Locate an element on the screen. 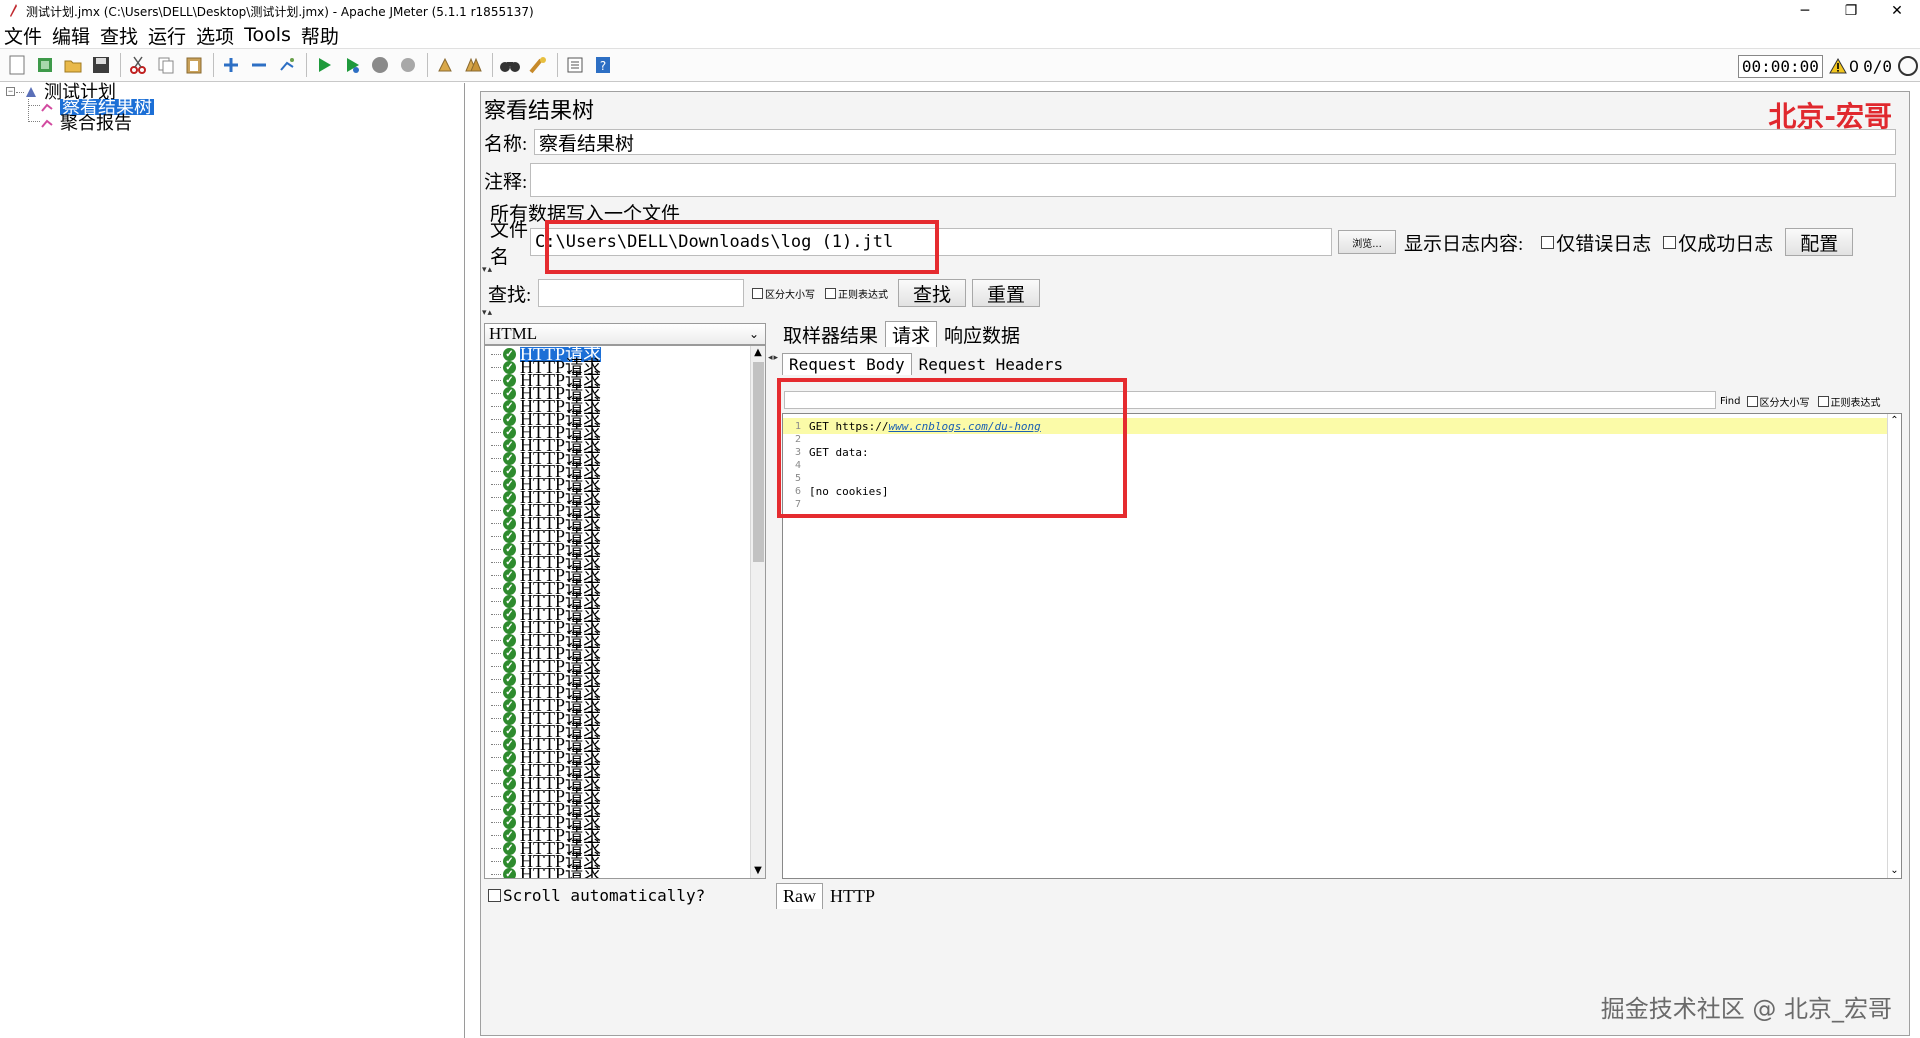 The image size is (1920, 1038). tab-request: 请求 is located at coordinates (911, 334).